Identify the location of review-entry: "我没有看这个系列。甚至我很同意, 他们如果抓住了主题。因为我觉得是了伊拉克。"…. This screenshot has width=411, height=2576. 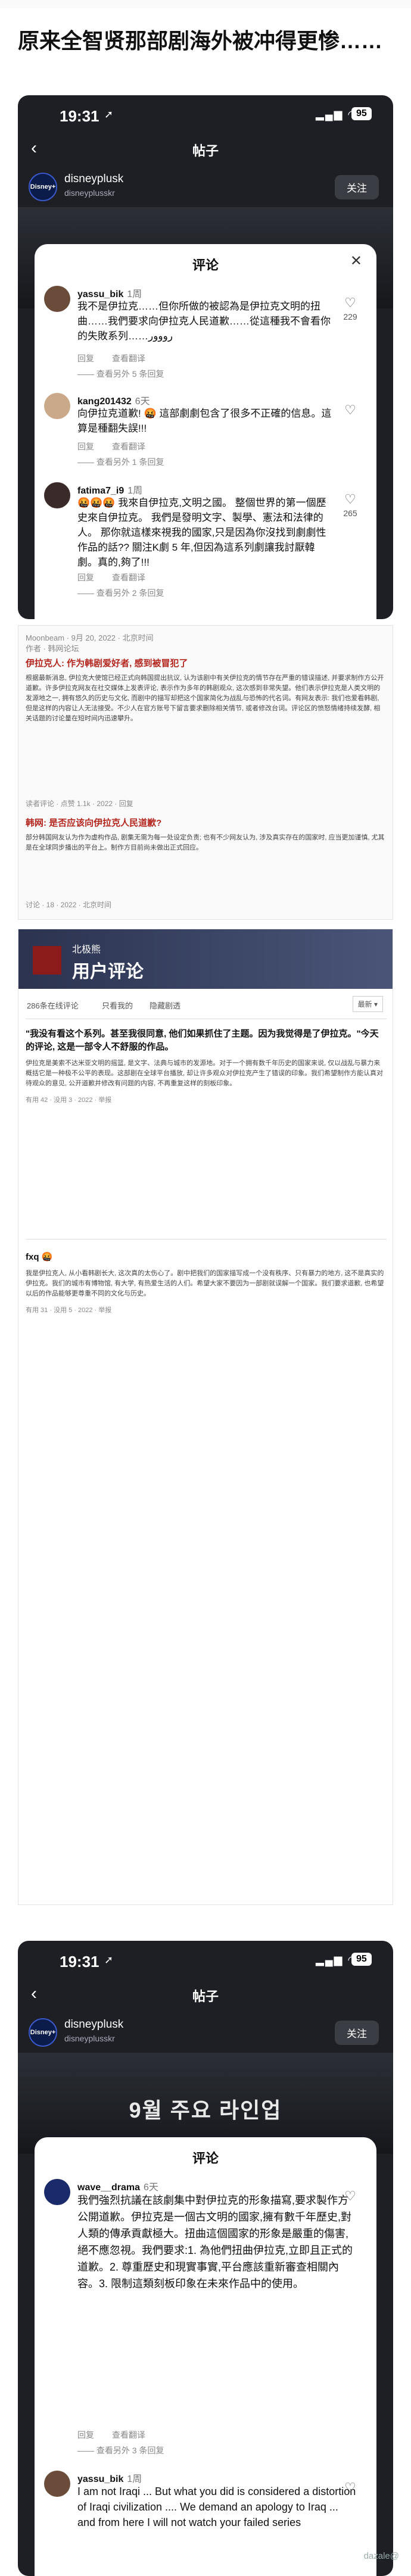
(206, 1066).